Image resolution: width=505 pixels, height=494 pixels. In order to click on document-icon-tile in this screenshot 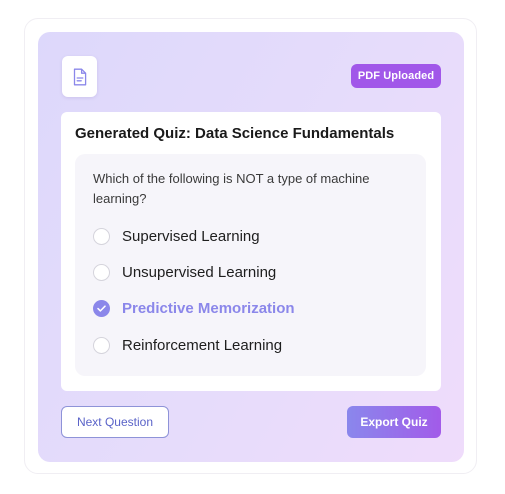, I will do `click(79, 76)`.